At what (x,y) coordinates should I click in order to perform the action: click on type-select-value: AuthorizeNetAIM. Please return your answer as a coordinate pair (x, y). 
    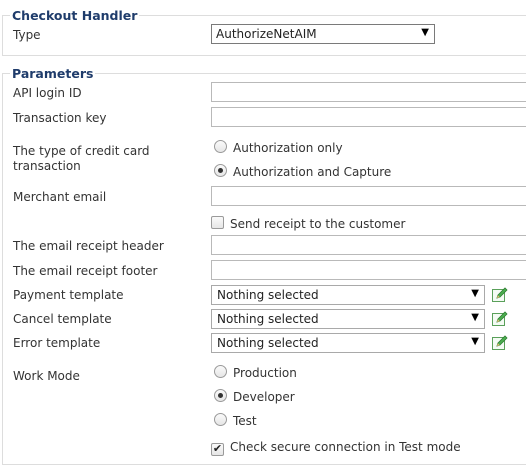
    Looking at the image, I should click on (266, 34).